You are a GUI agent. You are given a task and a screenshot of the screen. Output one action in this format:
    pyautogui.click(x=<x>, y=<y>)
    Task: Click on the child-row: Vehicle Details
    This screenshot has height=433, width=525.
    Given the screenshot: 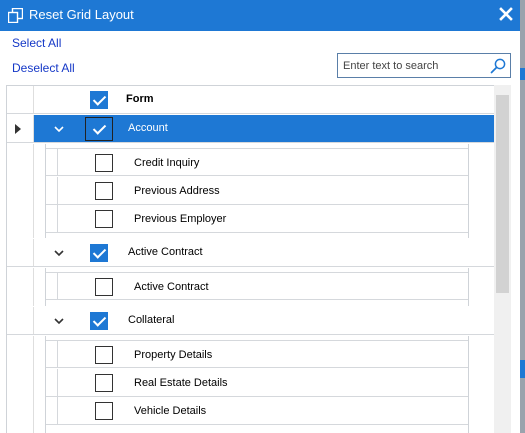 What is the action you would take?
    pyautogui.click(x=257, y=411)
    